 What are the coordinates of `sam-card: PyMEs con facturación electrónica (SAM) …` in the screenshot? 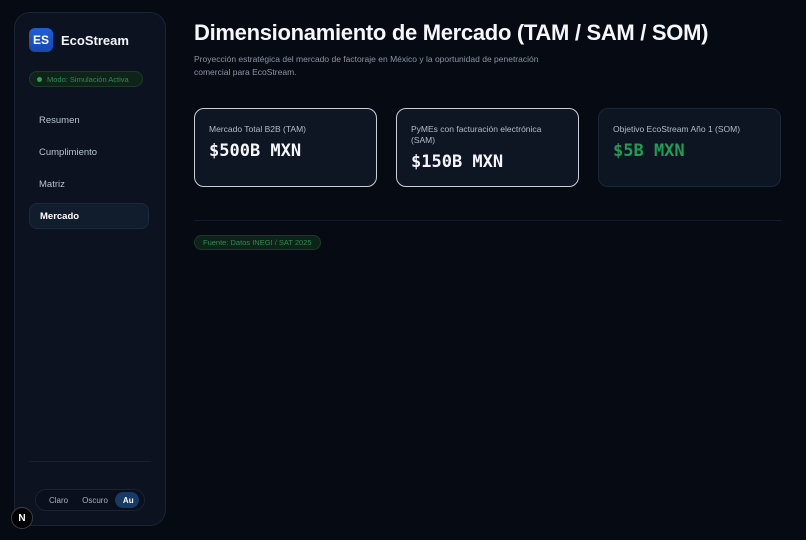 It's located at (487, 147).